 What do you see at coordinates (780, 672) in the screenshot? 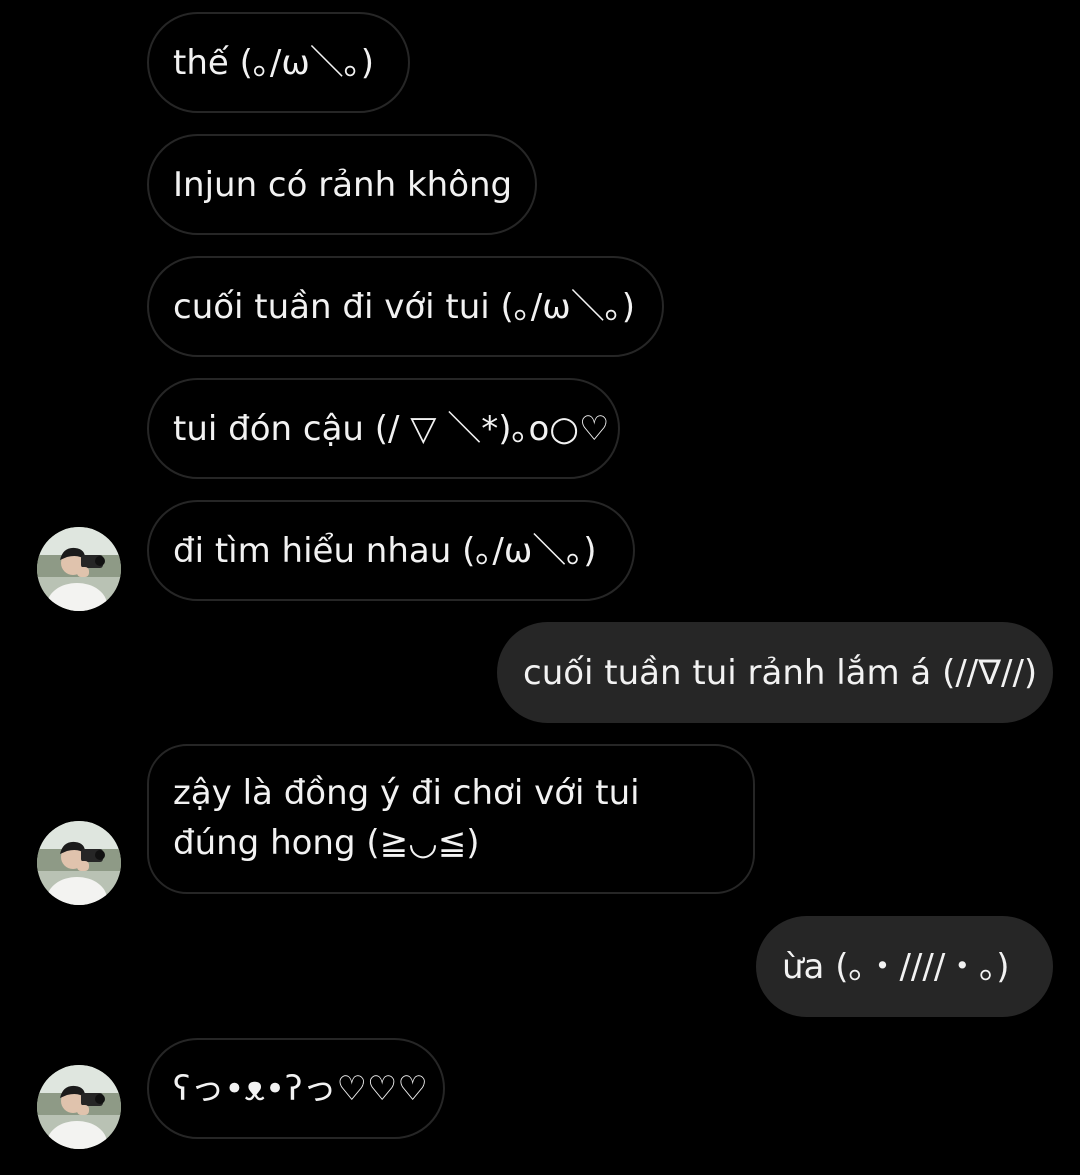
I see `message-text: cuối tuần tui rảnh lắm á (//∇//)` at bounding box center [780, 672].